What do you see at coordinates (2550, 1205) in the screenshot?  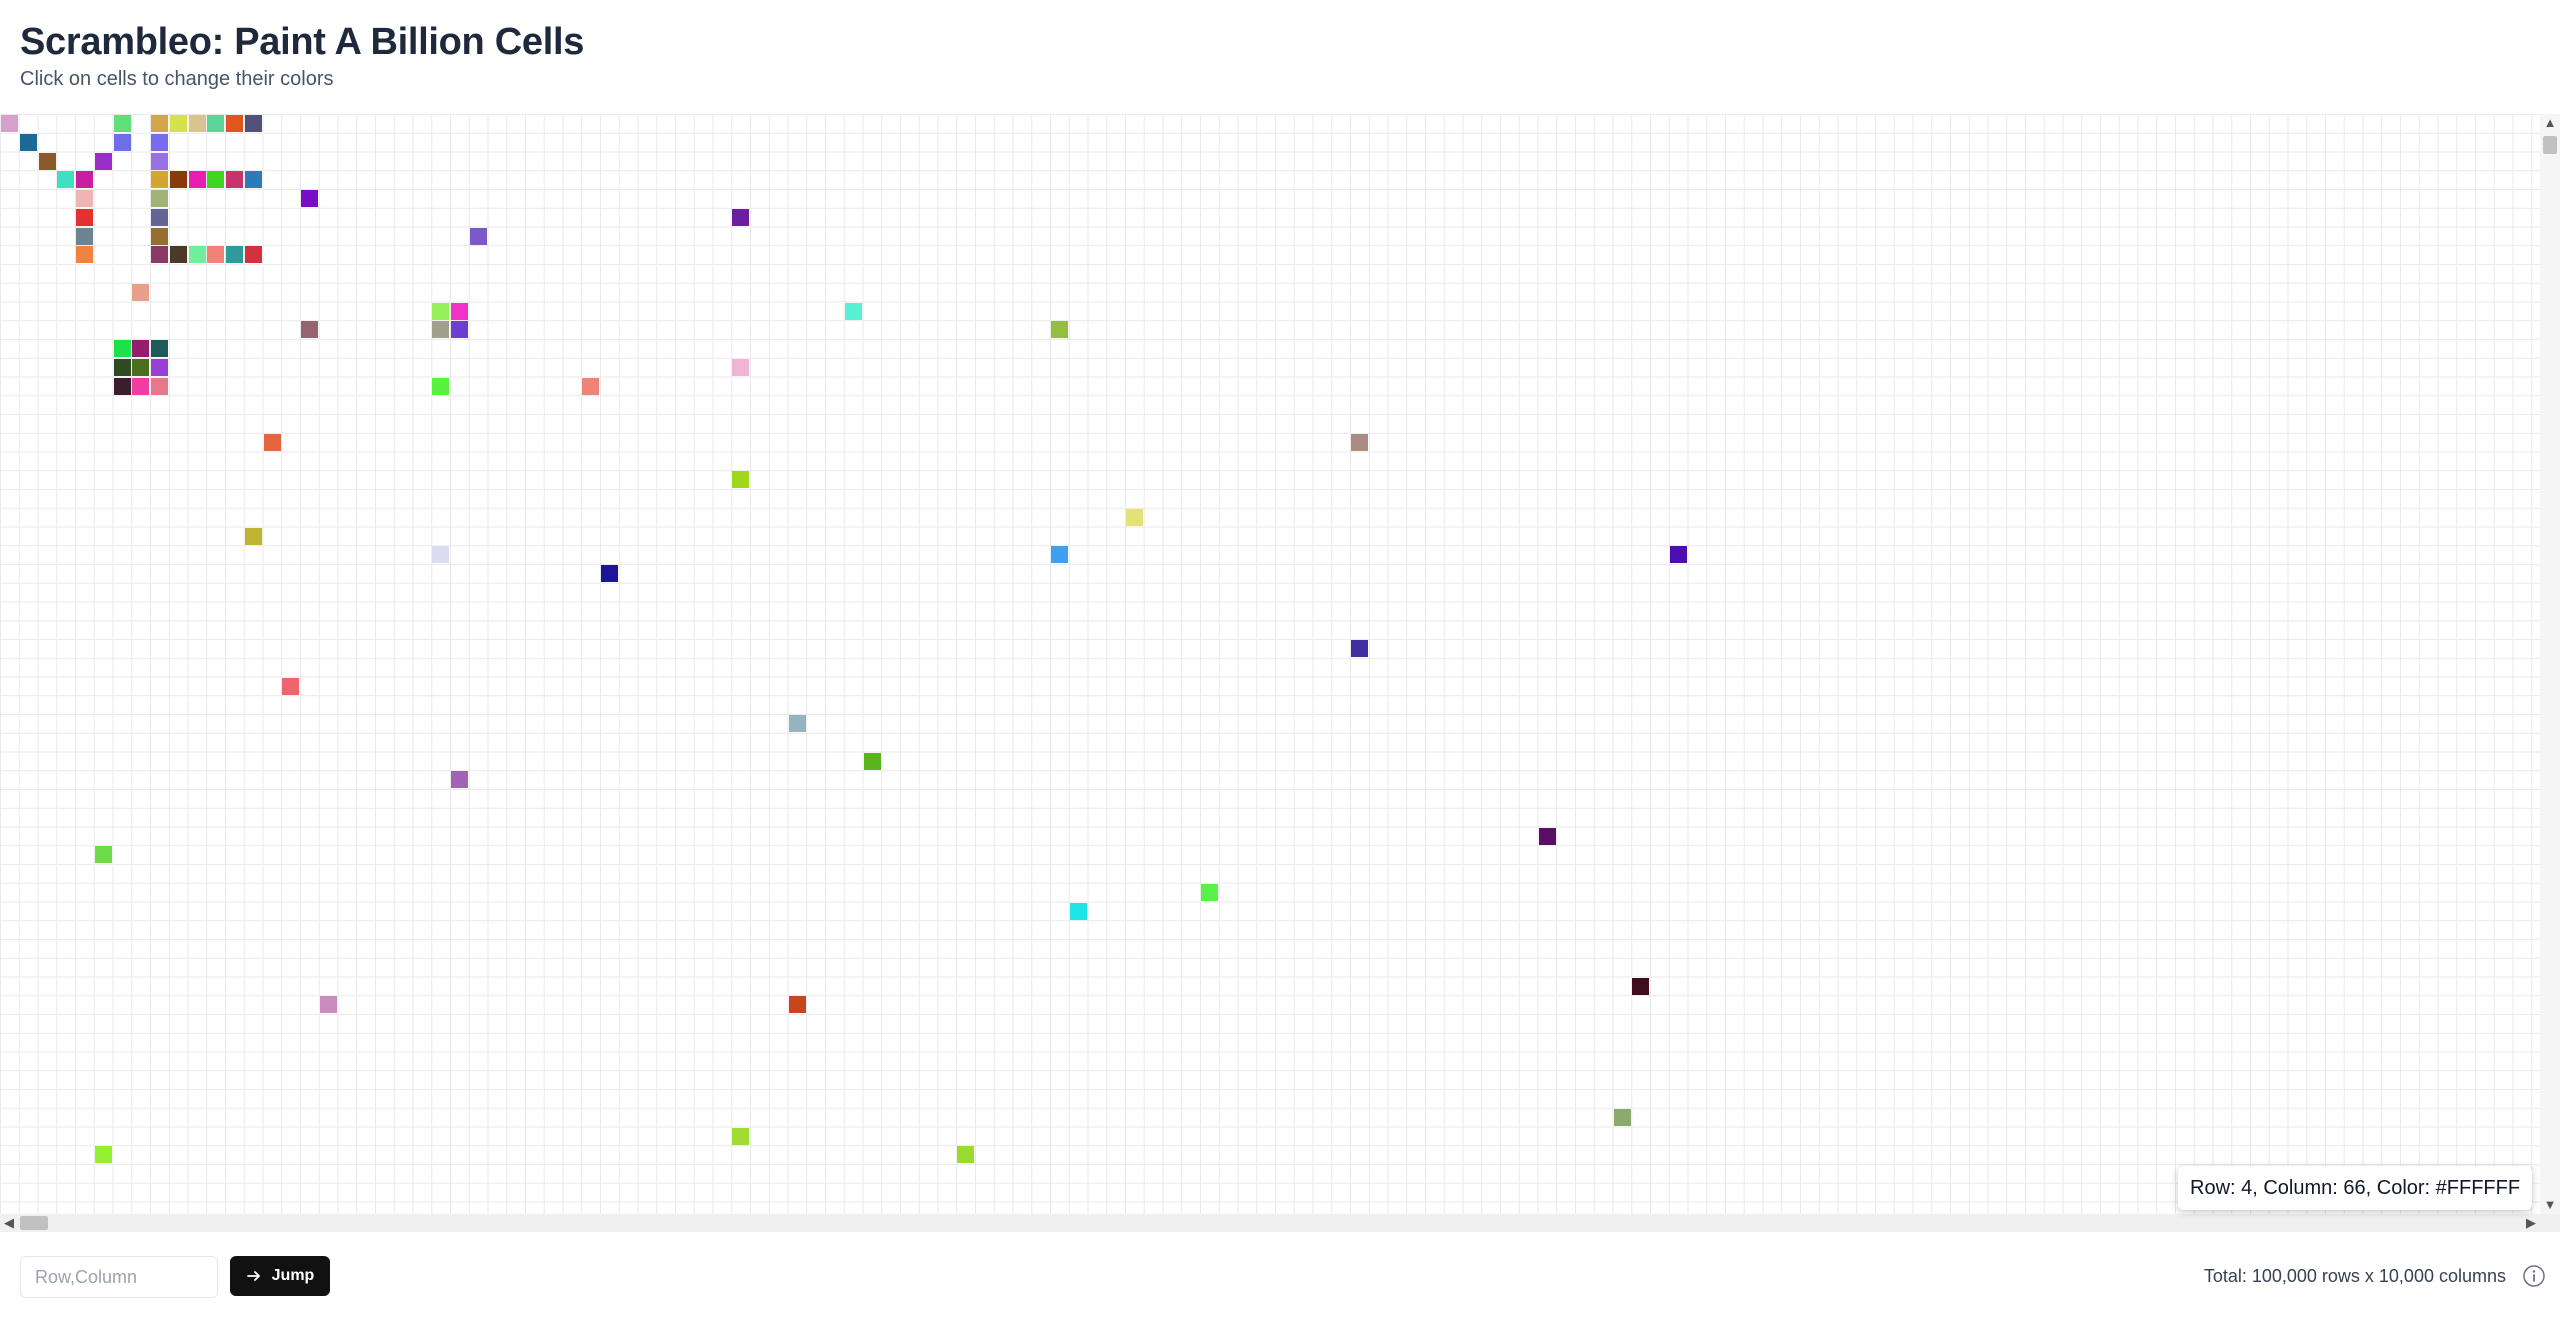 I see `chevron-down-icon: ▼` at bounding box center [2550, 1205].